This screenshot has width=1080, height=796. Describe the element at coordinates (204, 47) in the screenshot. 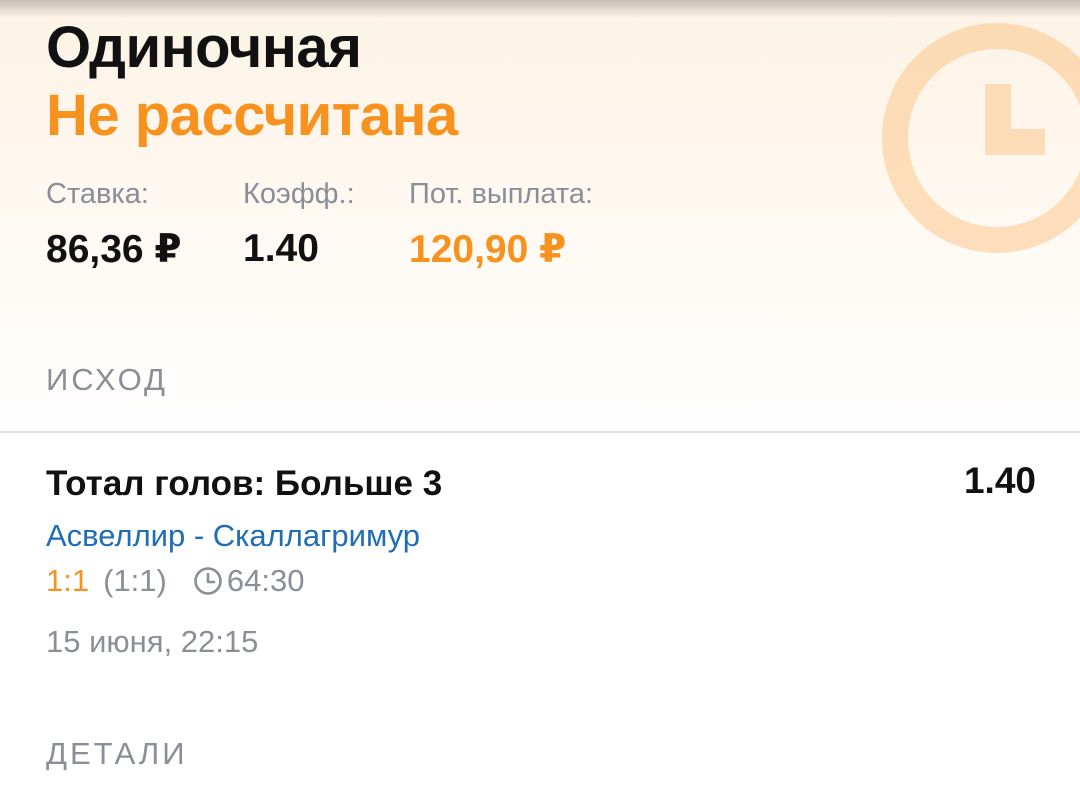

I see `bet-type-title: Одиночная` at that location.